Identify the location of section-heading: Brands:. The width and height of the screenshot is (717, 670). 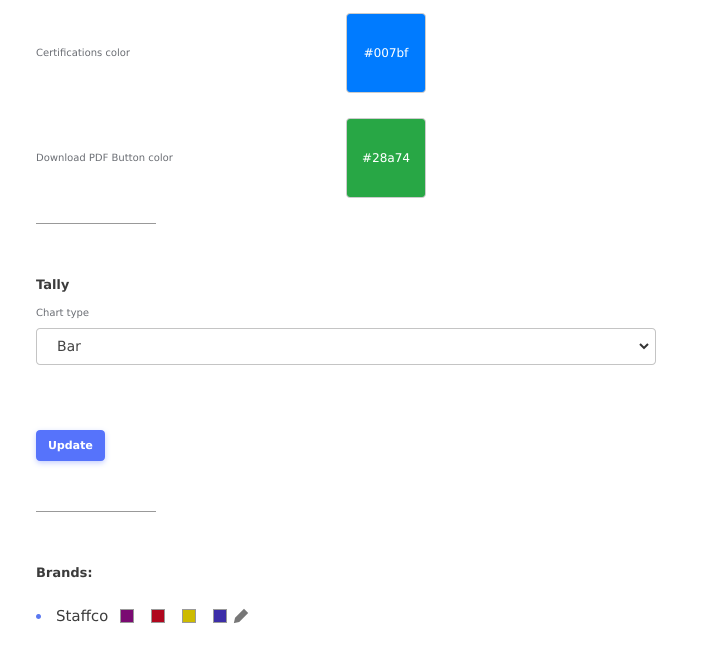
(65, 573).